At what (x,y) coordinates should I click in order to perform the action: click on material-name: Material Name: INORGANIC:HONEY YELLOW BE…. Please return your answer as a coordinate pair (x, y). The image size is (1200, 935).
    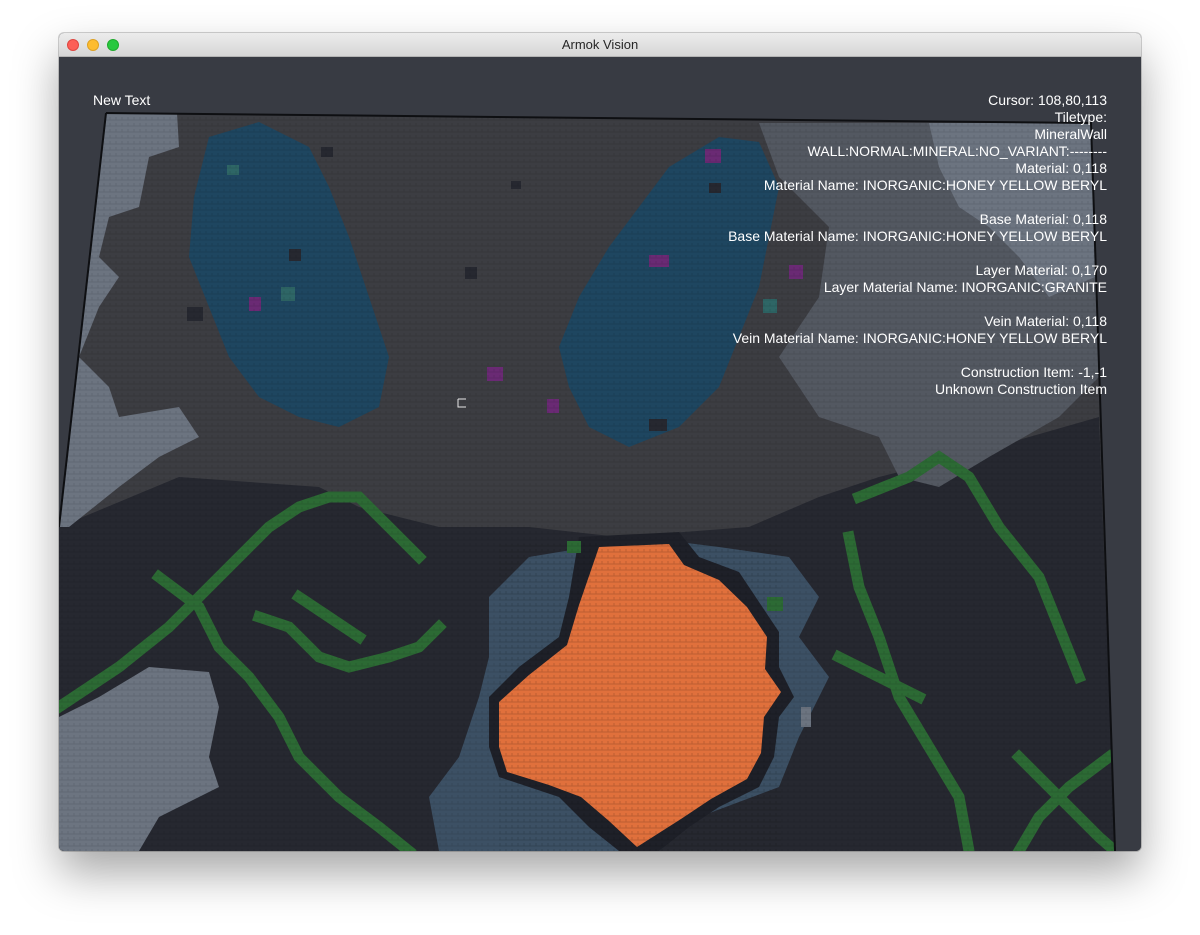
    Looking at the image, I should click on (935, 185).